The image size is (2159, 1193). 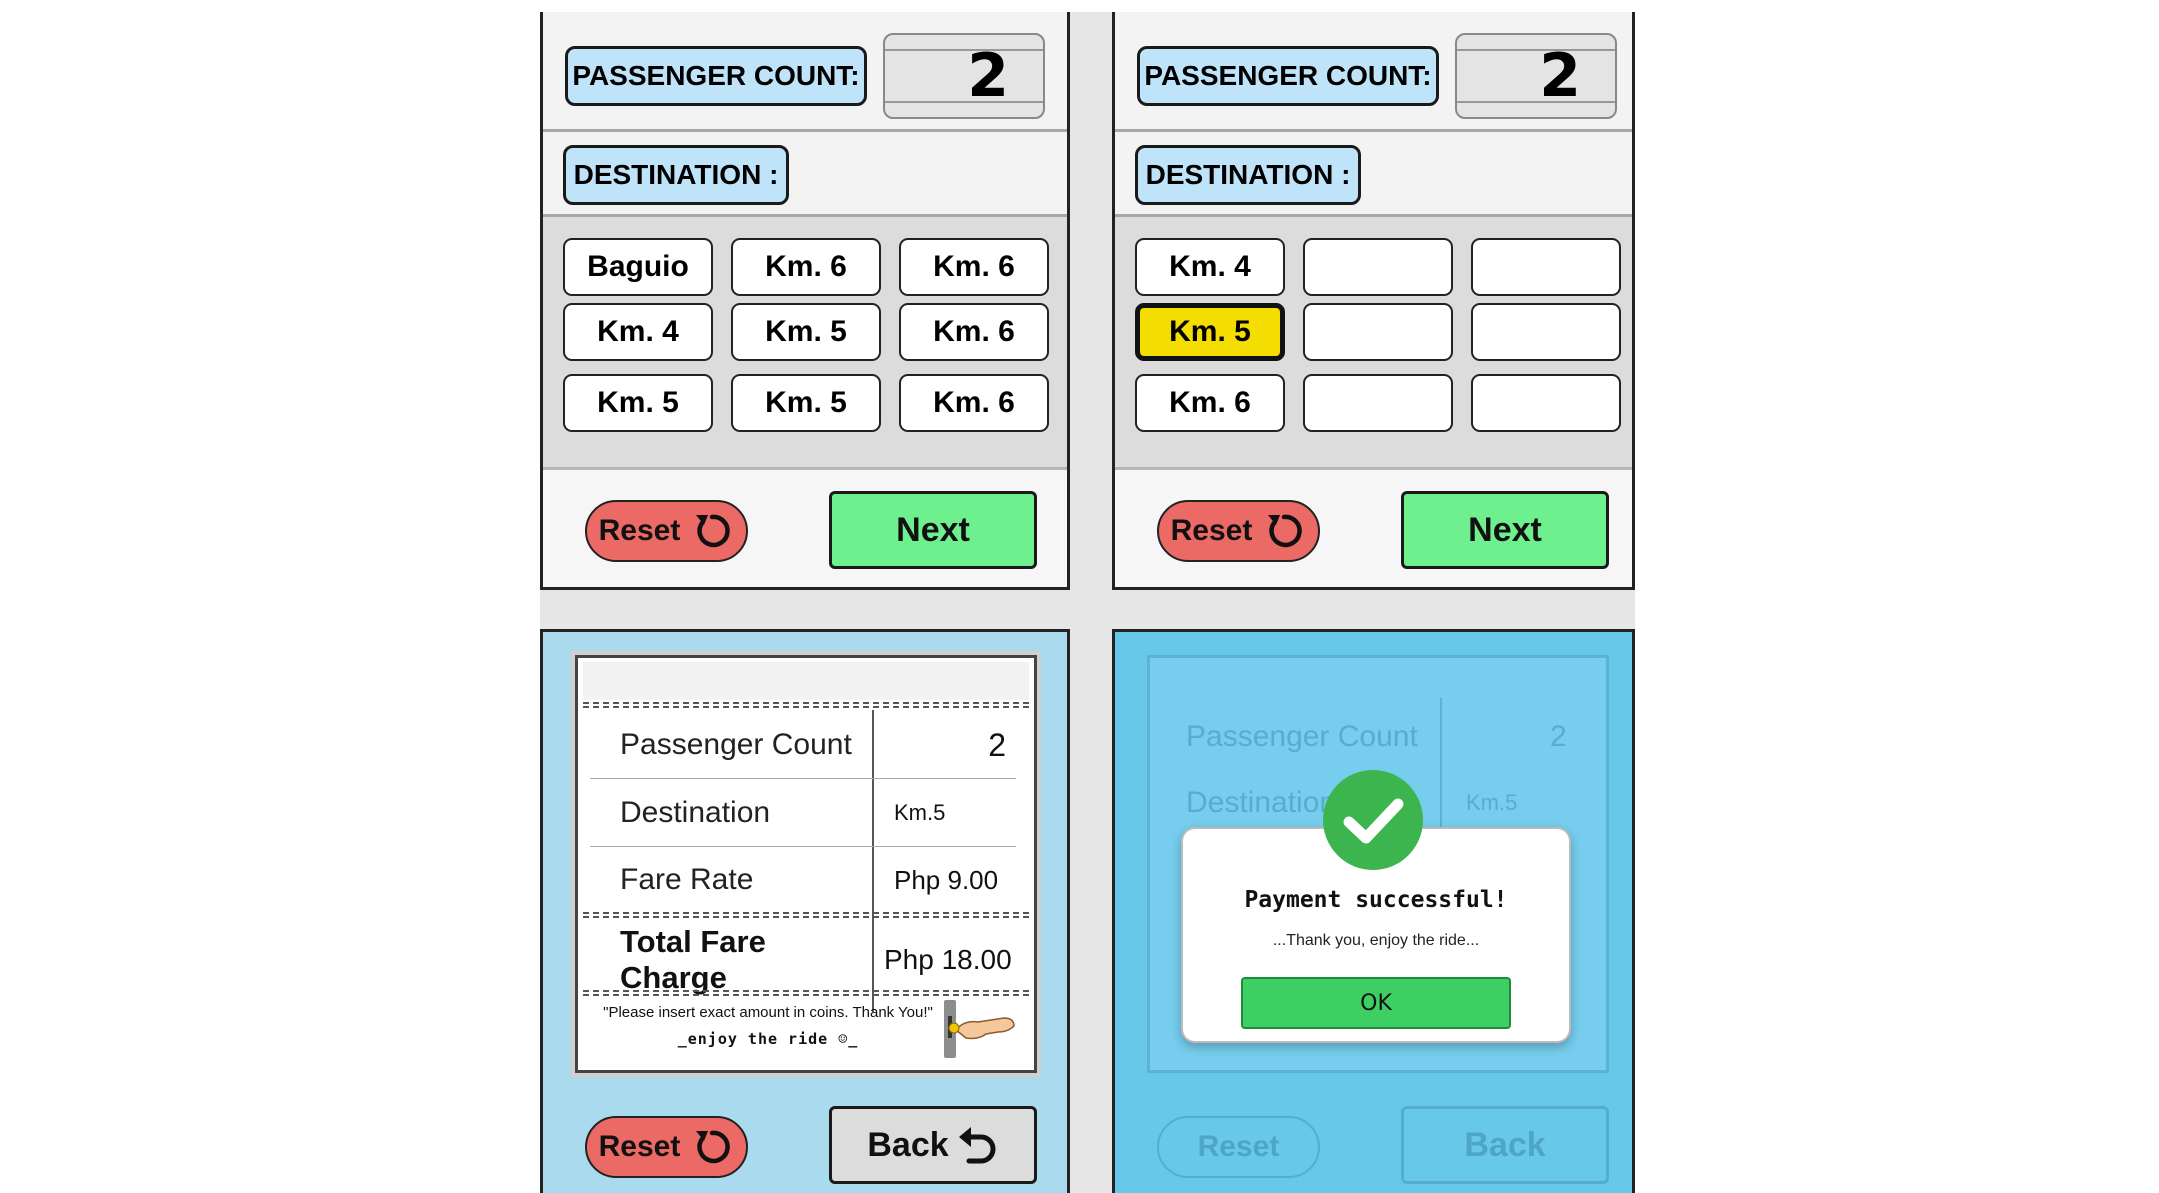 I want to click on receipt-total-row: Total Fare Charge Php 18.00, so click(x=803, y=960).